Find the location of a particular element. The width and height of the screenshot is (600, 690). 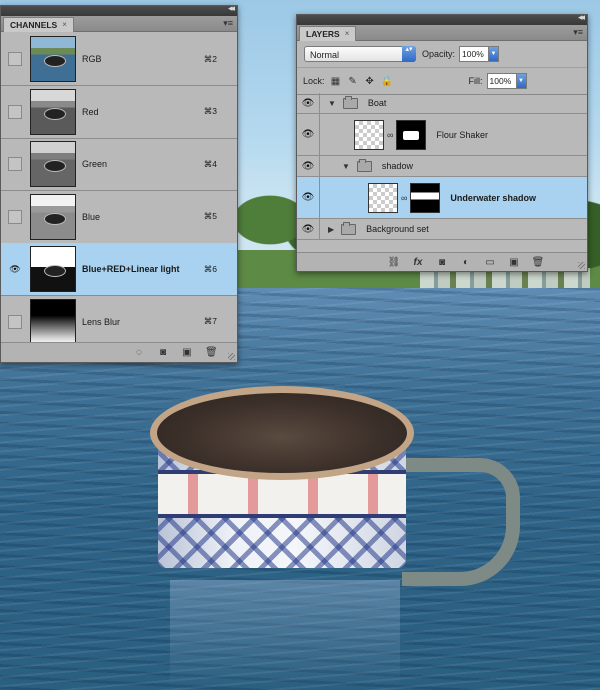

channels-footer: ◌ ◙ ▣ 🗑 is located at coordinates (119, 352).